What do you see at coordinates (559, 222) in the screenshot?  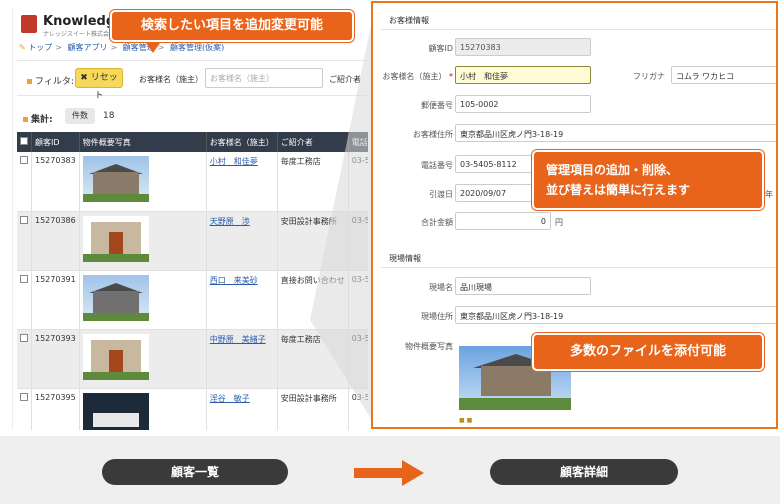 I see `total-amount-unit: 円` at bounding box center [559, 222].